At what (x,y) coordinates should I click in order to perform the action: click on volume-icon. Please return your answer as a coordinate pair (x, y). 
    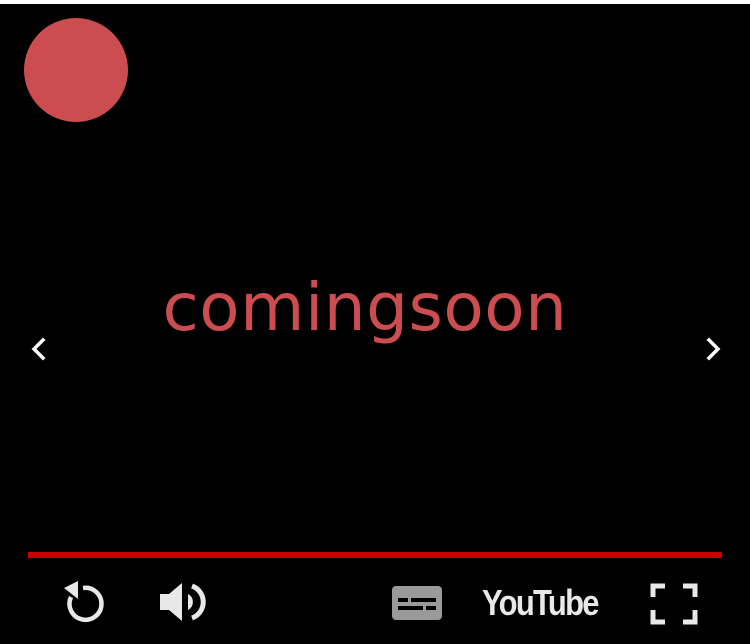
    Looking at the image, I should click on (185, 602).